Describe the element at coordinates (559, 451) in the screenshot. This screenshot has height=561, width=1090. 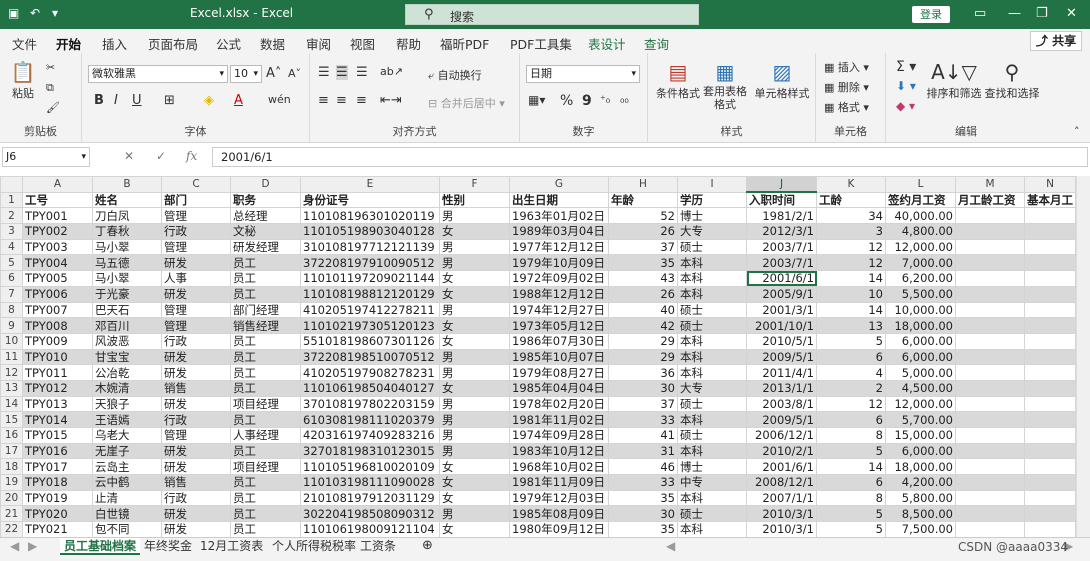
I see `data-cell: 1983年10月12日` at that location.